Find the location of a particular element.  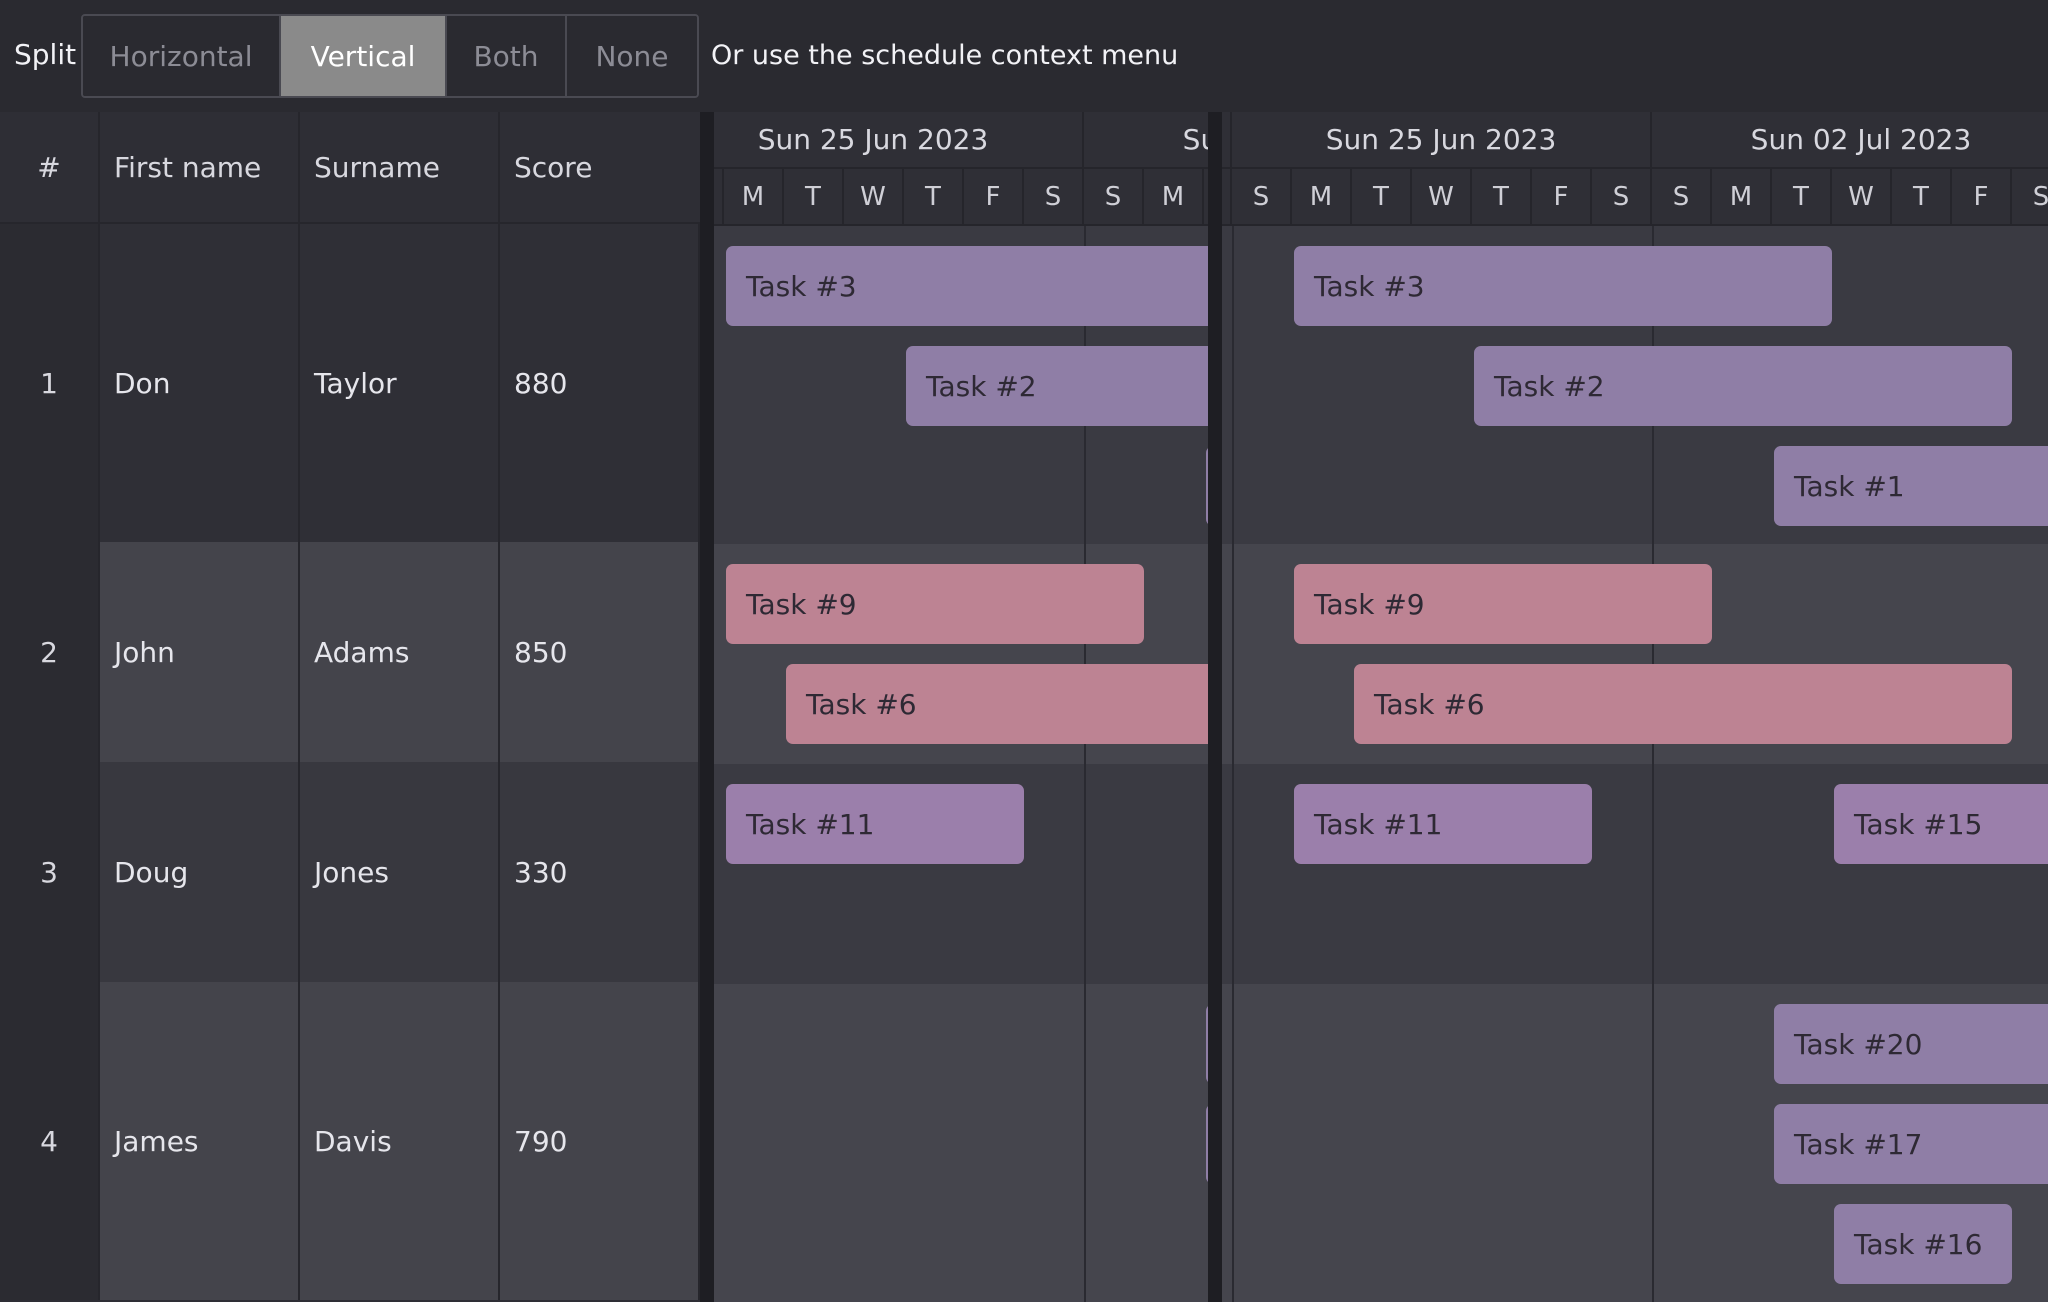

grid-row: 1 Don Taylor 880 is located at coordinates (350, 383).